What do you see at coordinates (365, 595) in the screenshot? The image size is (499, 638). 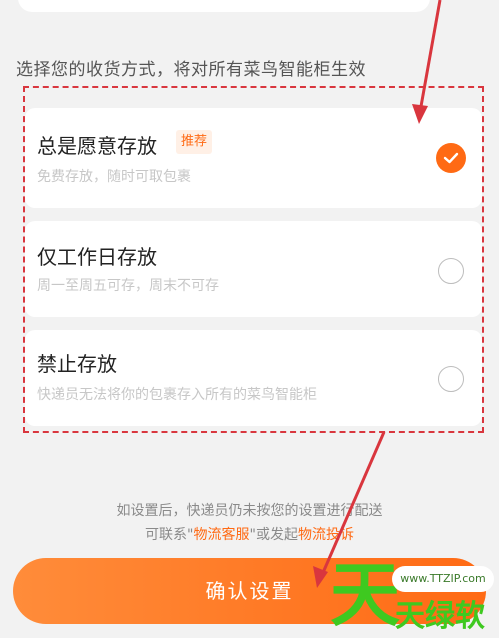 I see `watermark-logo: 天` at bounding box center [365, 595].